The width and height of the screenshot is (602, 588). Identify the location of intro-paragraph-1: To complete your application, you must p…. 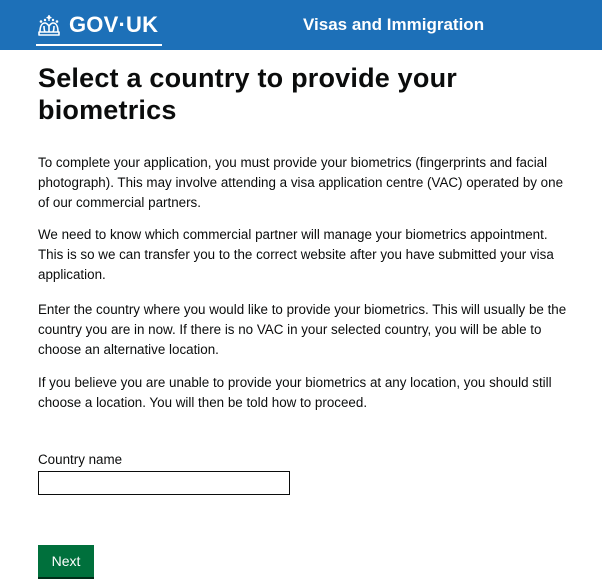
(301, 182).